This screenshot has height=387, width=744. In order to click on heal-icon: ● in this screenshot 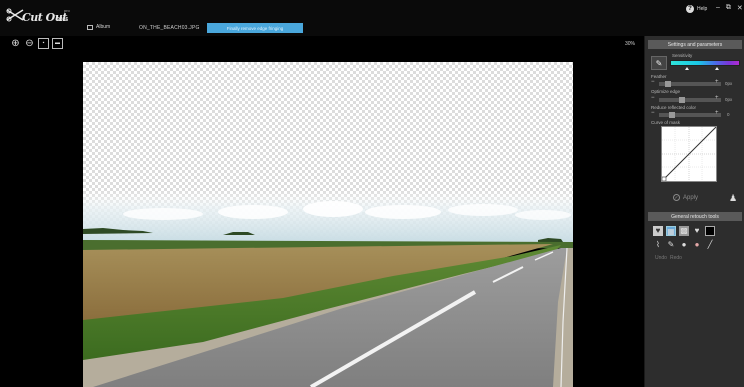, I will do `click(697, 245)`.